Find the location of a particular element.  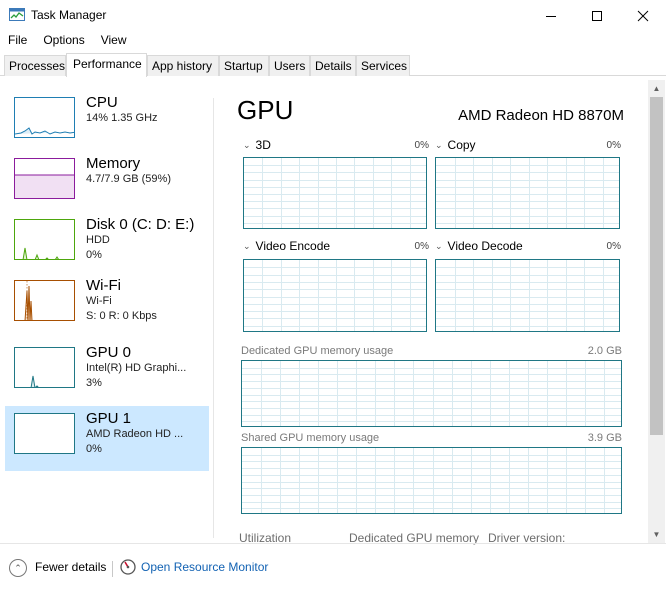

menu-bar: File Options View is located at coordinates (67, 41).